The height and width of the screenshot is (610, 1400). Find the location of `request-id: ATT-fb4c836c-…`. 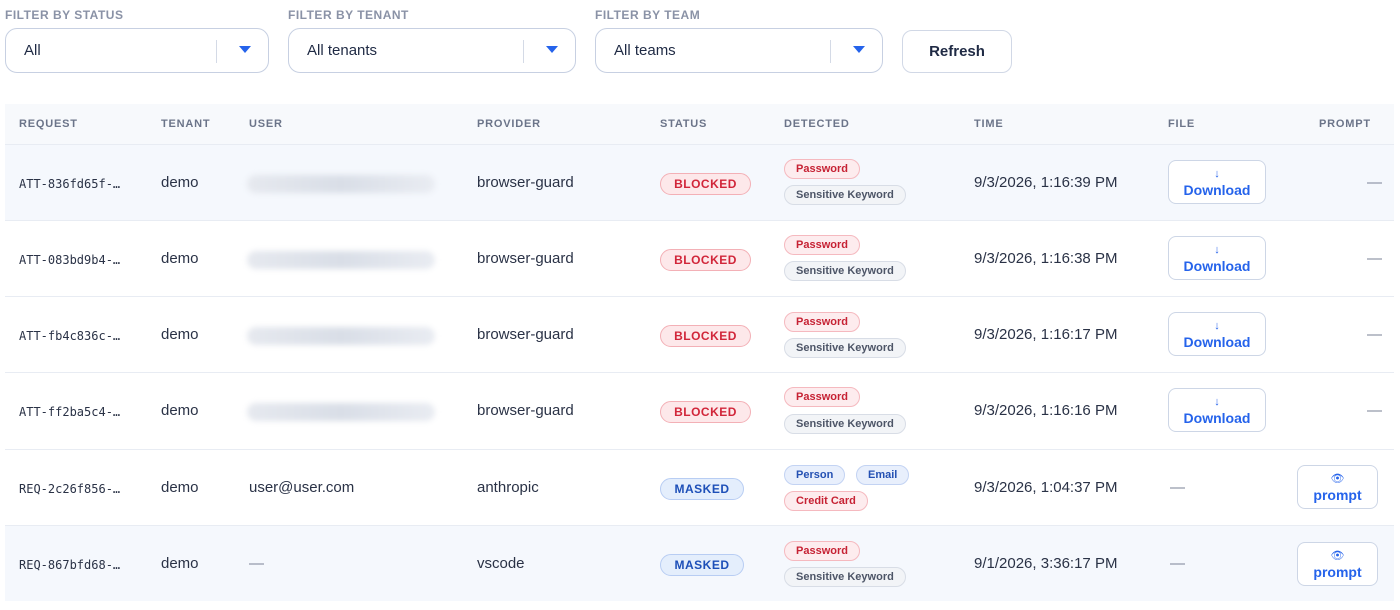

request-id: ATT-fb4c836c-… is located at coordinates (70, 336).